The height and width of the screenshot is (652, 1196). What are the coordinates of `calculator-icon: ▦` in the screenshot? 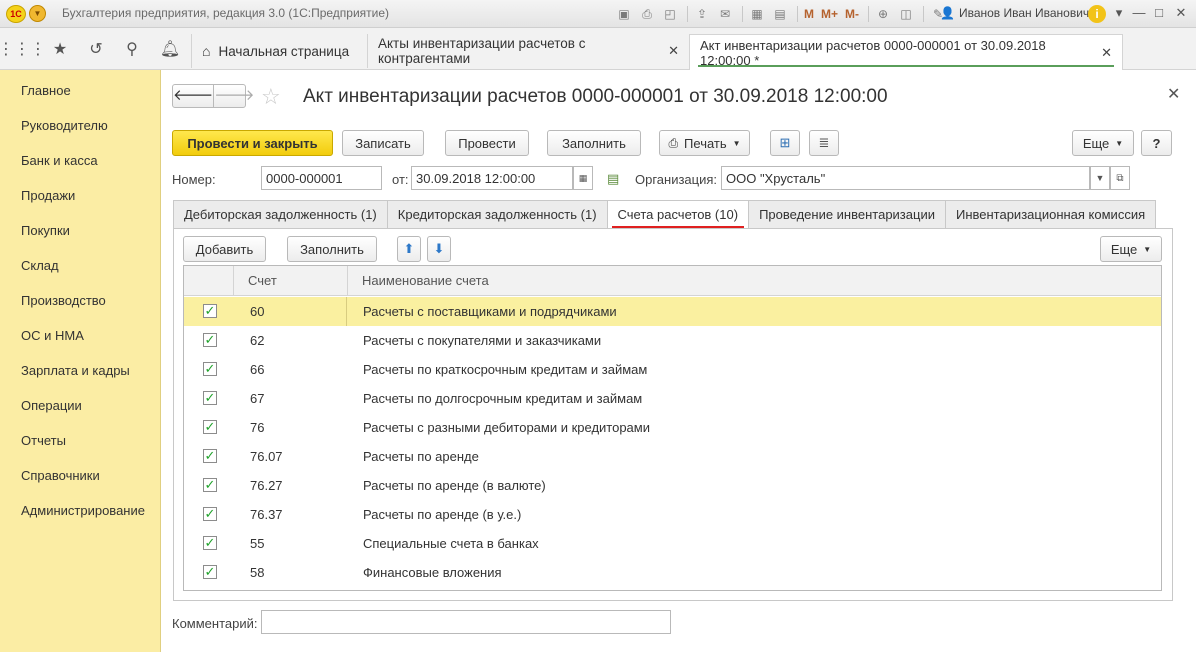 It's located at (757, 14).